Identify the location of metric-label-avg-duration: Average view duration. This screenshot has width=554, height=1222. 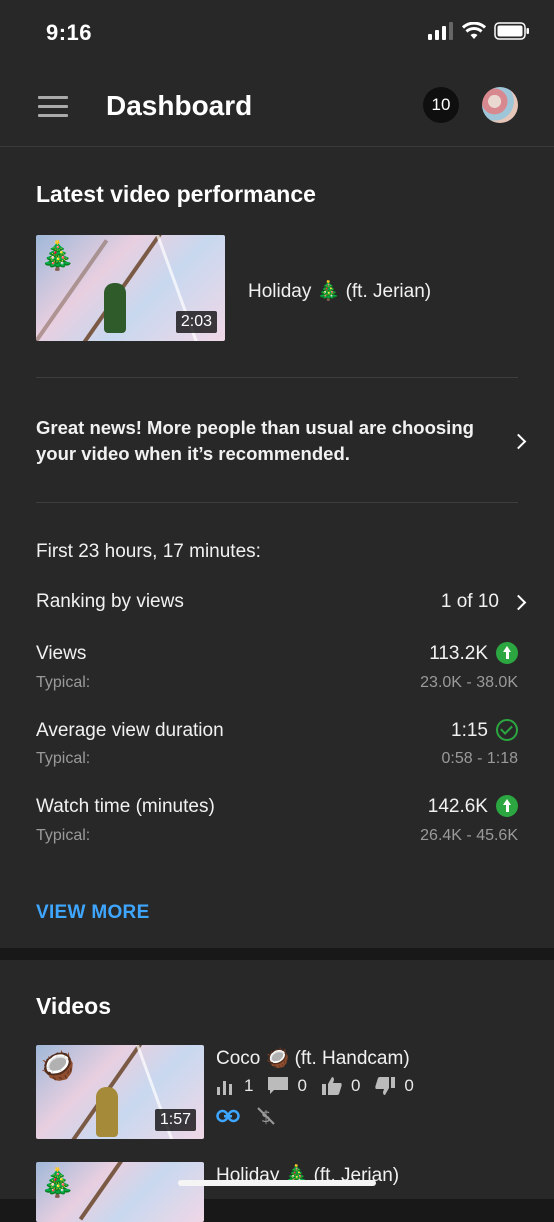
(130, 730).